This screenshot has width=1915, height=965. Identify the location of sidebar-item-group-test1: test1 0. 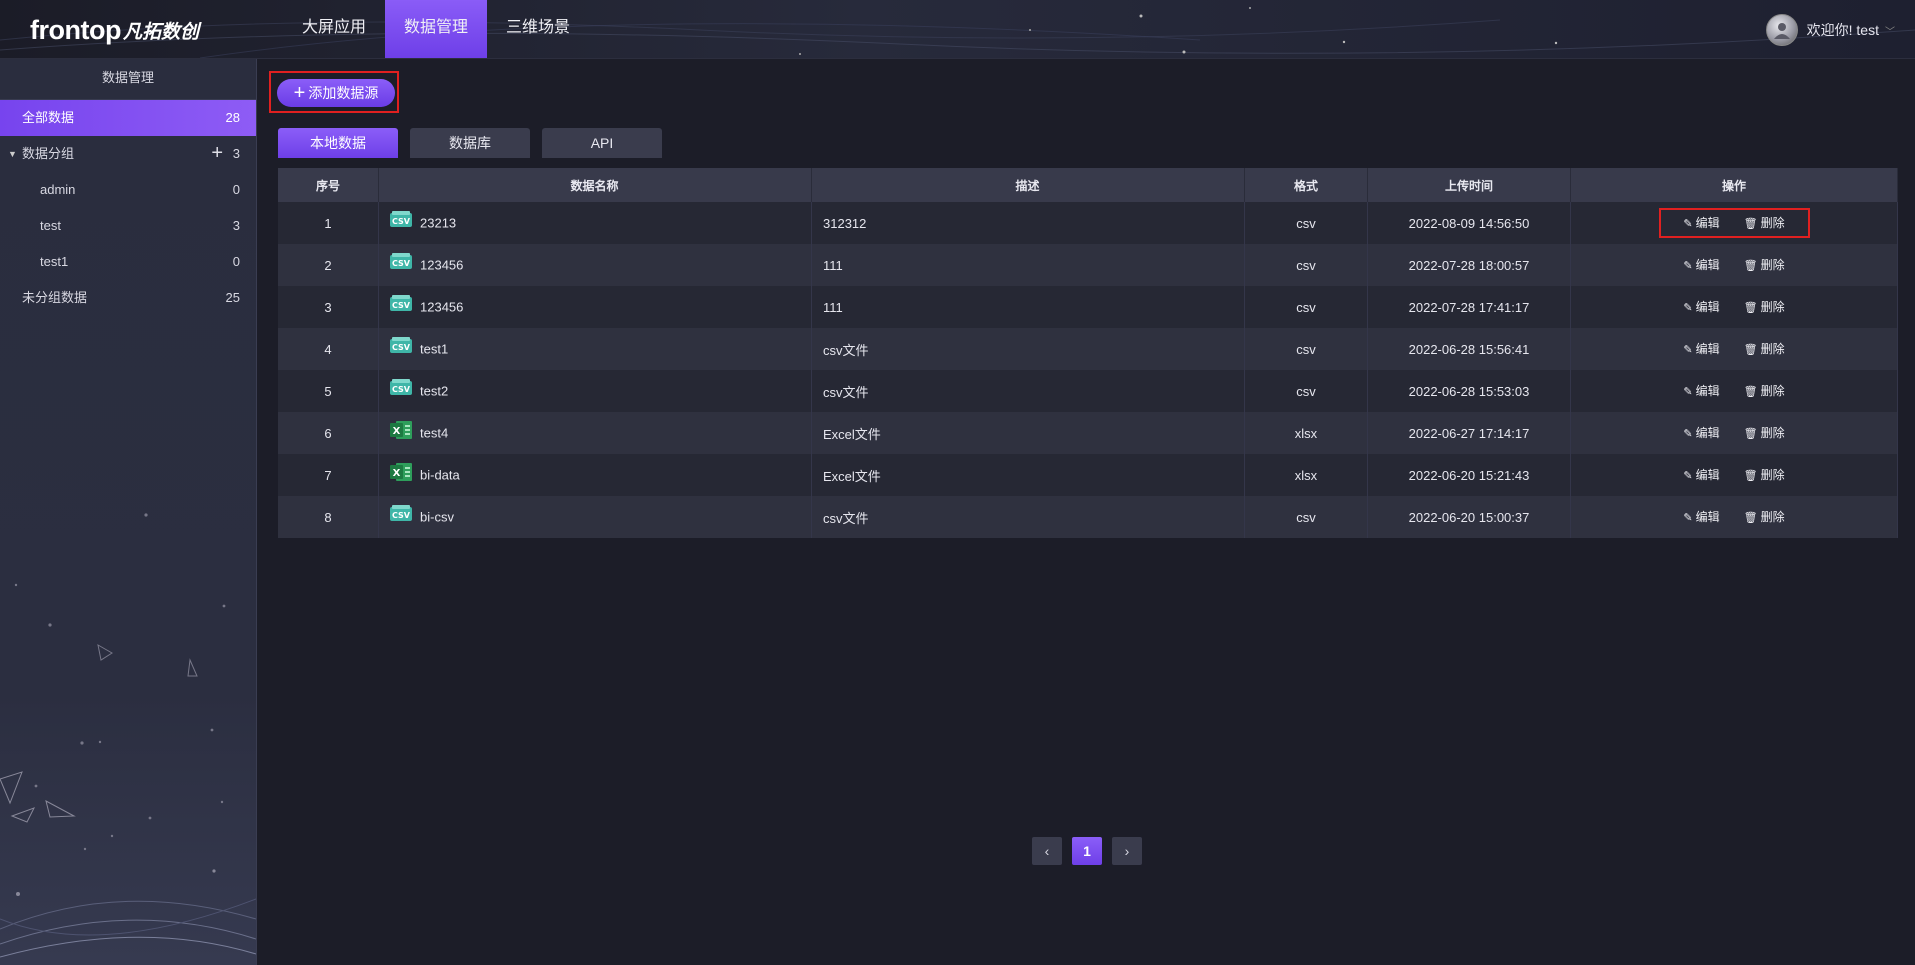
(128, 262).